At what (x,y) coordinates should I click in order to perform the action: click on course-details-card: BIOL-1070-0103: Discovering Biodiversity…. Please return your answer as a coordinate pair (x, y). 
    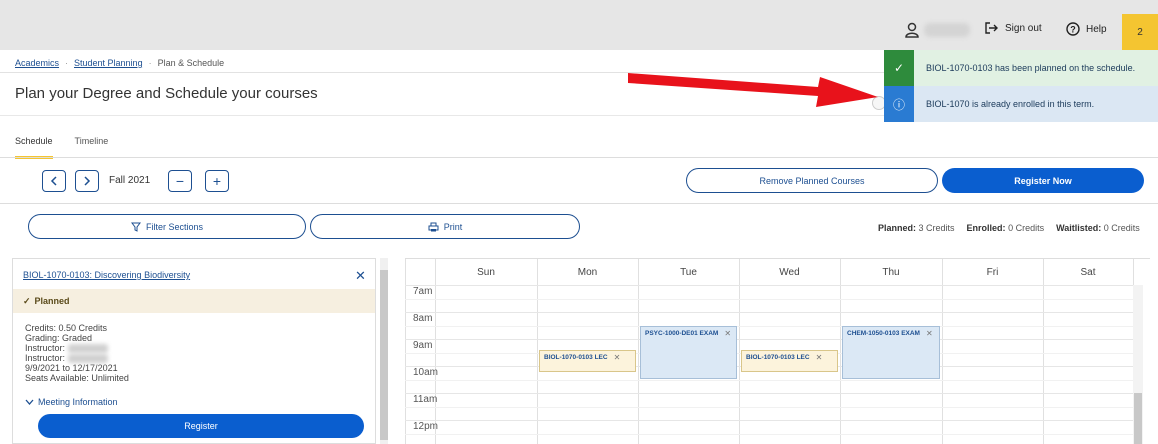
    Looking at the image, I should click on (194, 351).